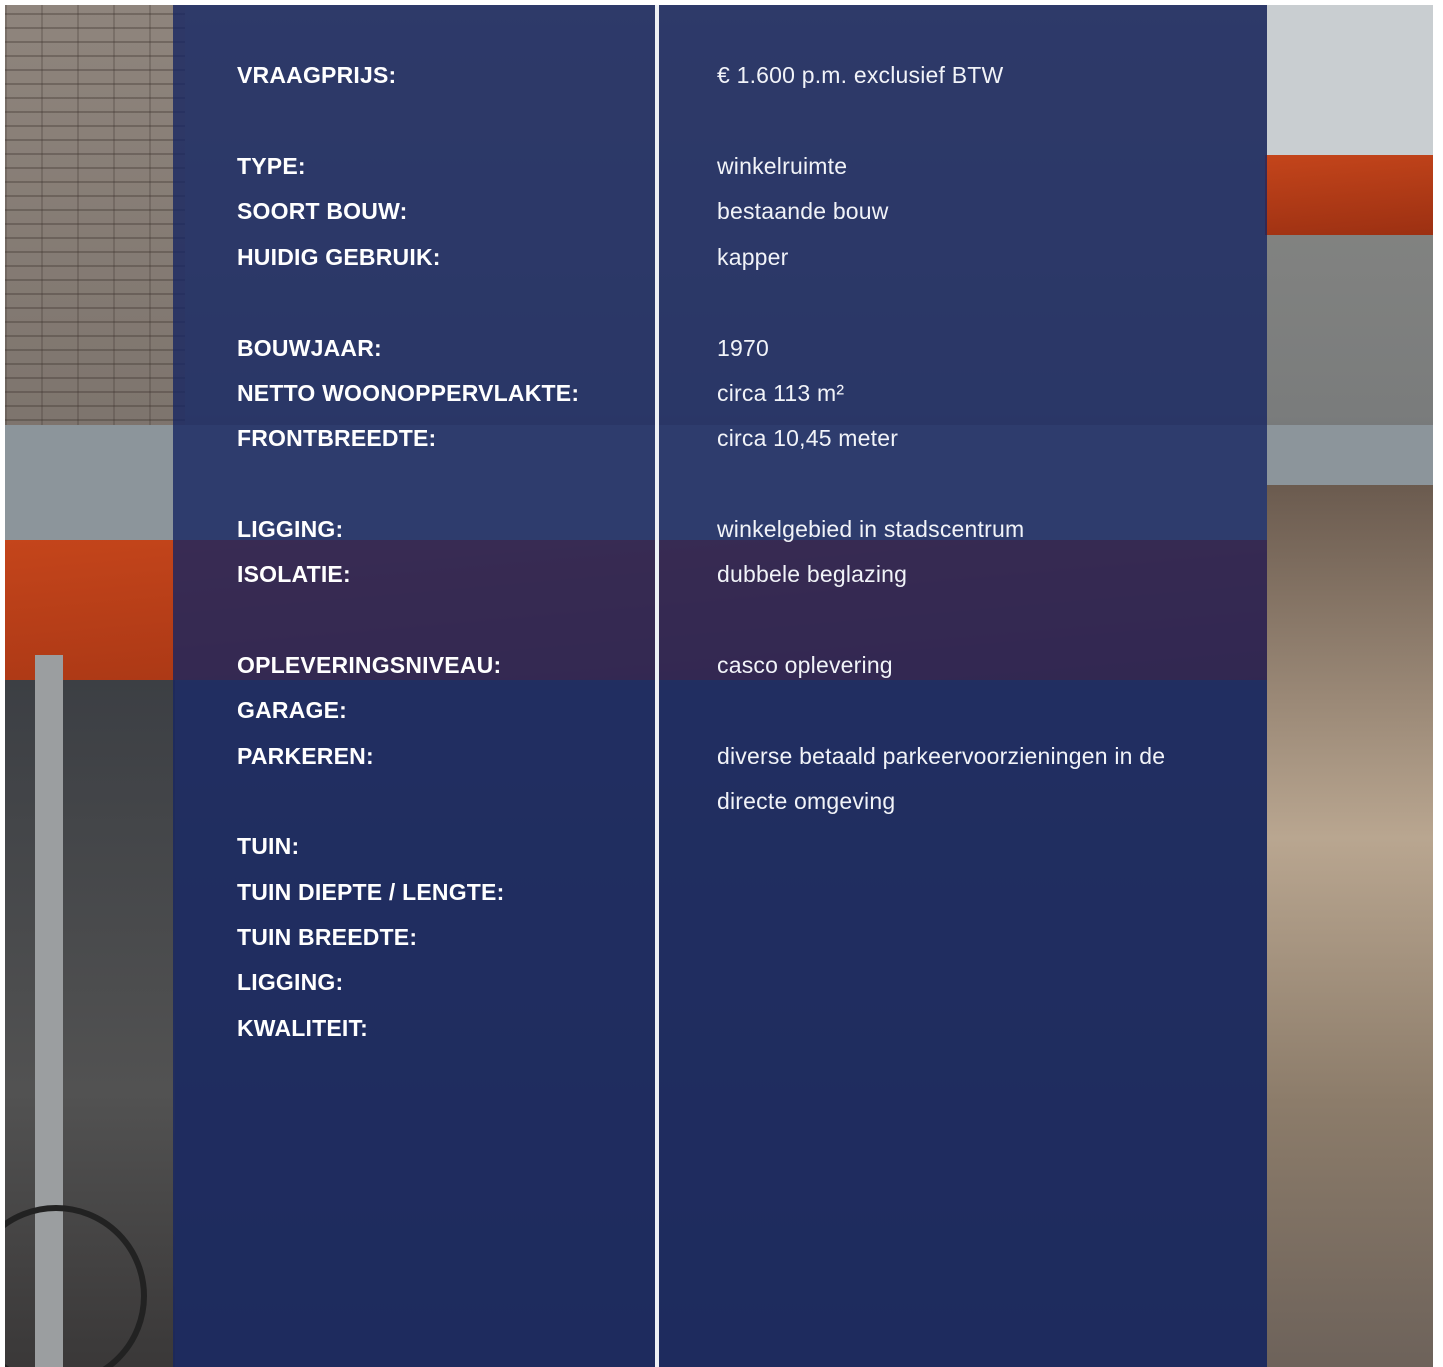 The height and width of the screenshot is (1367, 1443). Describe the element at coordinates (339, 257) in the screenshot. I see `spec-label-huidig-gebruik: HUIDIG GEBRUIK:` at that location.